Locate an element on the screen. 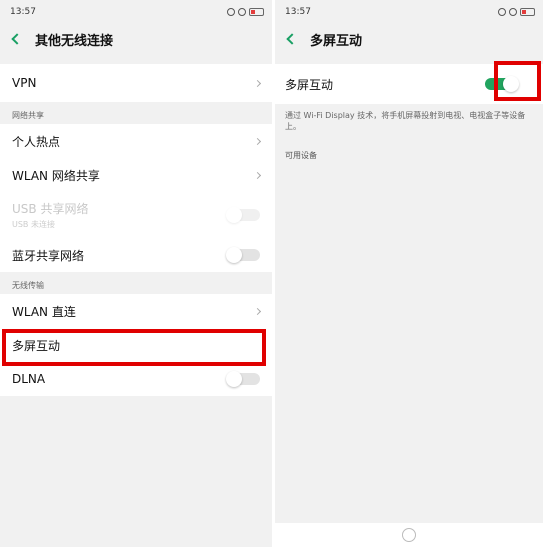 This screenshot has height=547, width=543. page-title: 多屏互动 is located at coordinates (336, 41).